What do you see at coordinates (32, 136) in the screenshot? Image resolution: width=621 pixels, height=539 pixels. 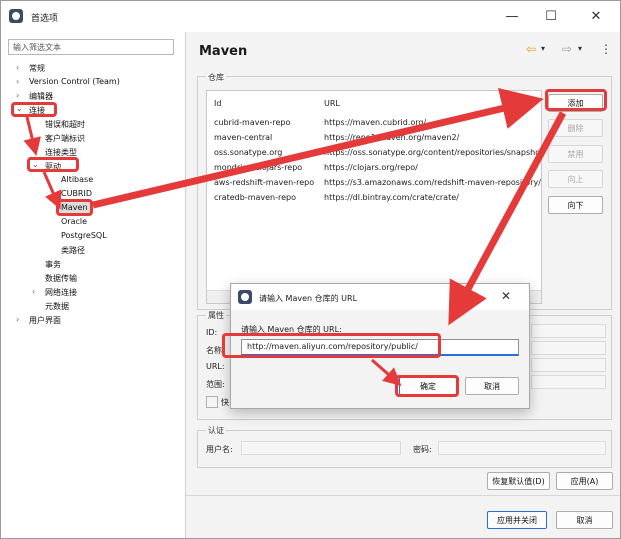 I see `arrow-connections-to-drivers` at bounding box center [32, 136].